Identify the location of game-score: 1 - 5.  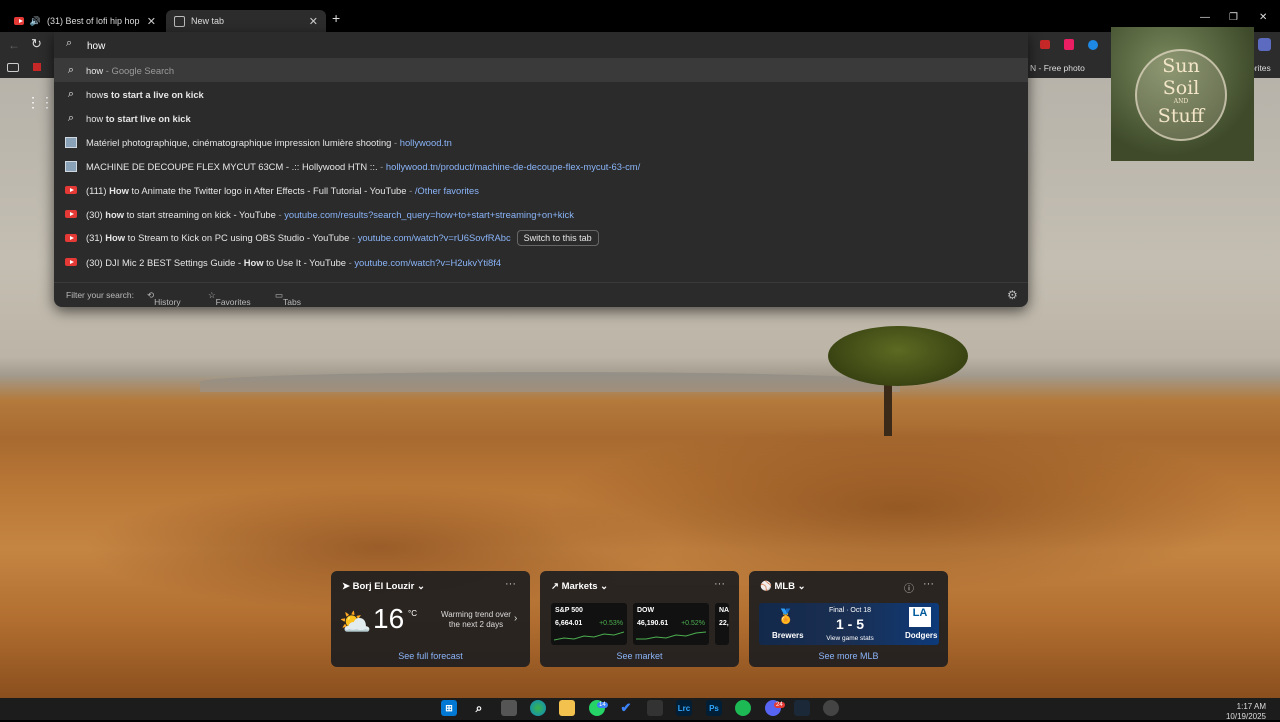
(849, 624).